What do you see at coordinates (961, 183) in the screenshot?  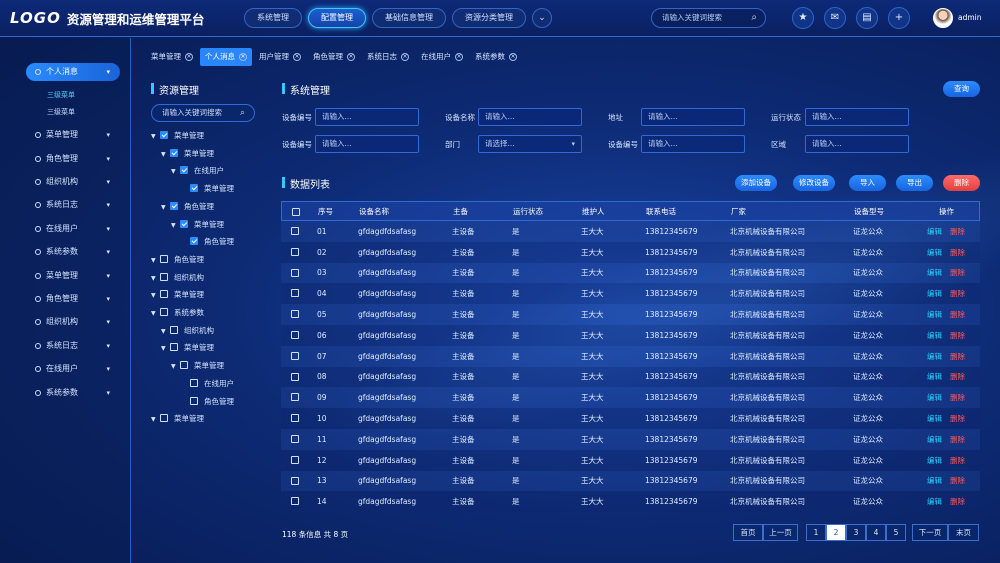 I see `list-button-4: 删除` at bounding box center [961, 183].